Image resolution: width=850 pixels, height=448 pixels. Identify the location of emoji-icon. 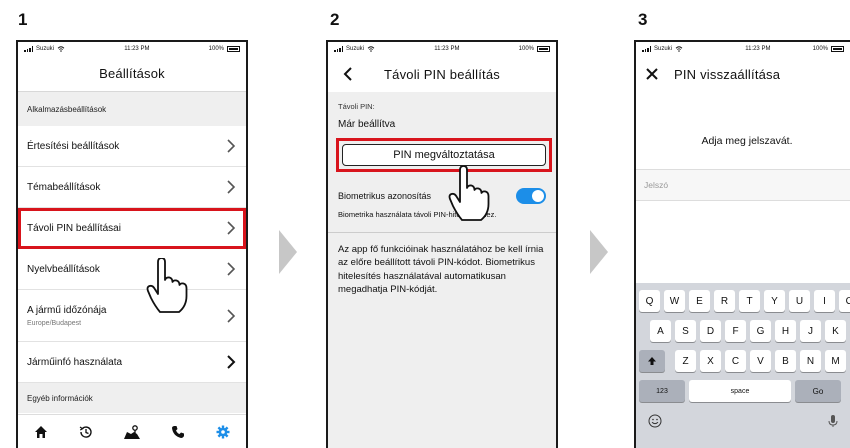
(655, 421).